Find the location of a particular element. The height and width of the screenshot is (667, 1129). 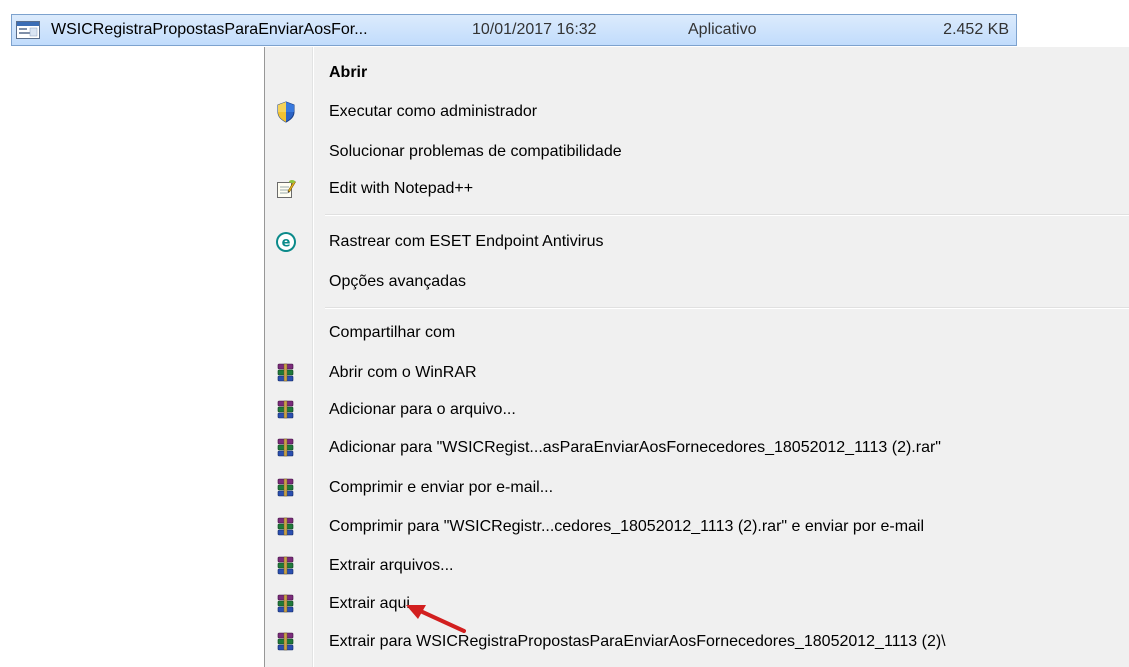

menu-item-label: Extrair aqui is located at coordinates (369, 603).